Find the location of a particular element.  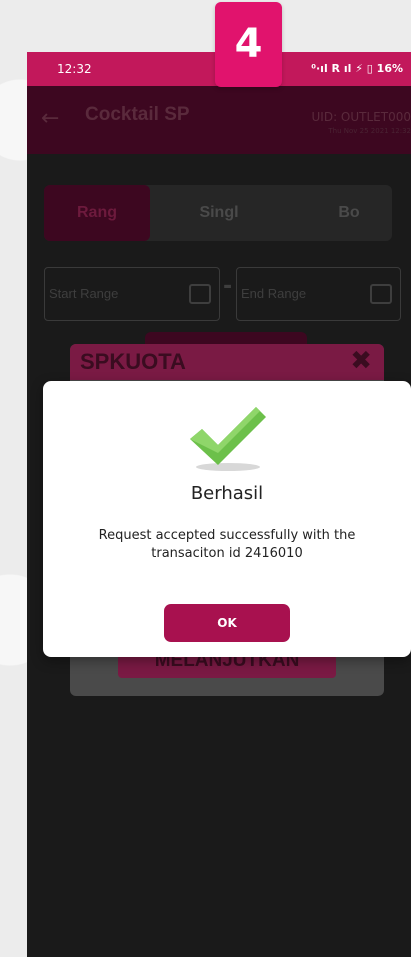

tab-box: Bo is located at coordinates (349, 213).